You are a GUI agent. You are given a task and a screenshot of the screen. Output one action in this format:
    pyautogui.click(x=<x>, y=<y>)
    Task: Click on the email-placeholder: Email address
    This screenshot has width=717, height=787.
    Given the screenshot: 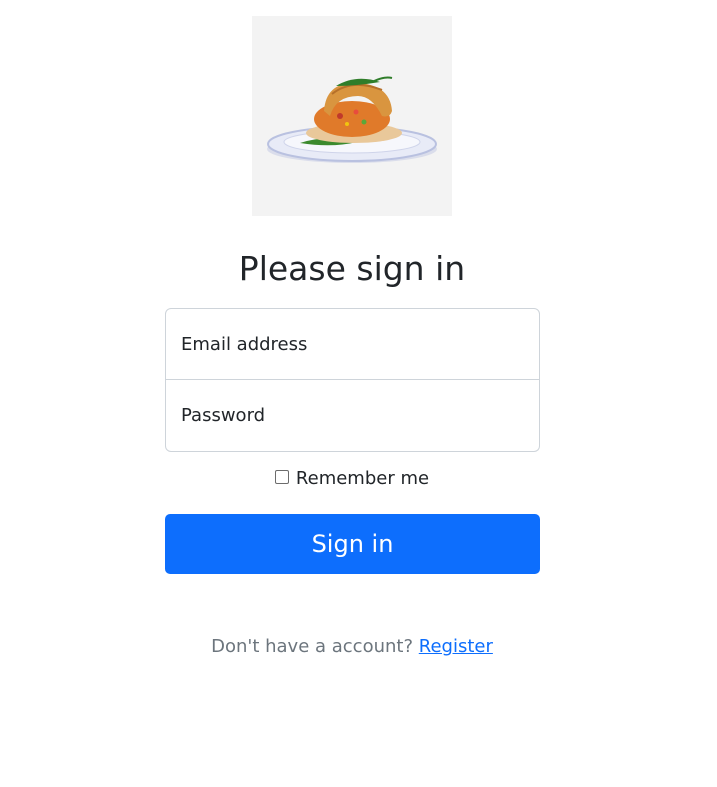 What is the action you would take?
    pyautogui.click(x=244, y=344)
    